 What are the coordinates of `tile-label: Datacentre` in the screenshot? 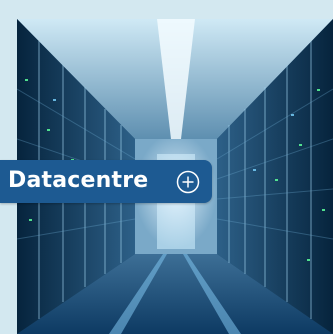 It's located at (78, 180).